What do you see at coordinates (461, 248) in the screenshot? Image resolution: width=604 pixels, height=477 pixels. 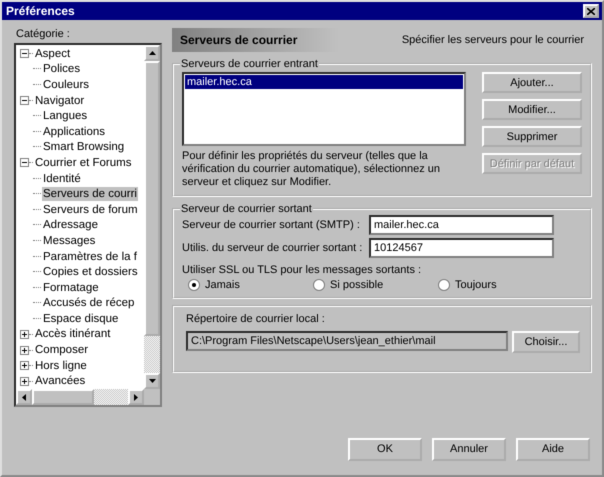 I see `input-field: 10124567` at bounding box center [461, 248].